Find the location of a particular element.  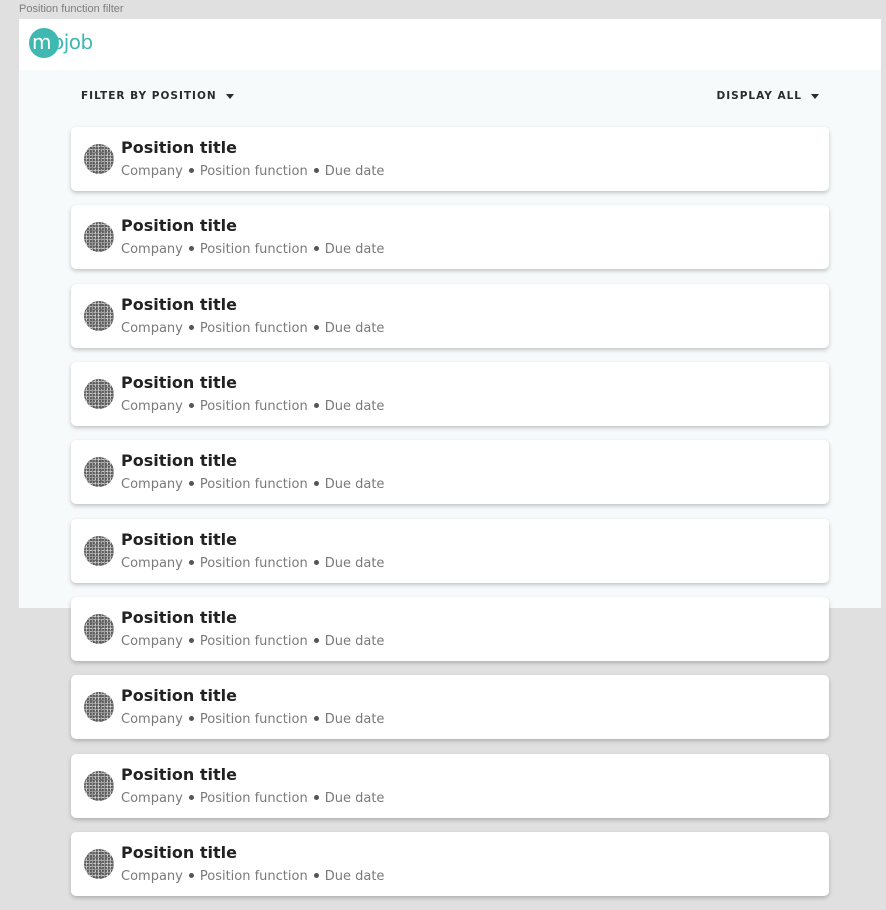

display-all-dropdown: DISPLAY ALL is located at coordinates (768, 96).